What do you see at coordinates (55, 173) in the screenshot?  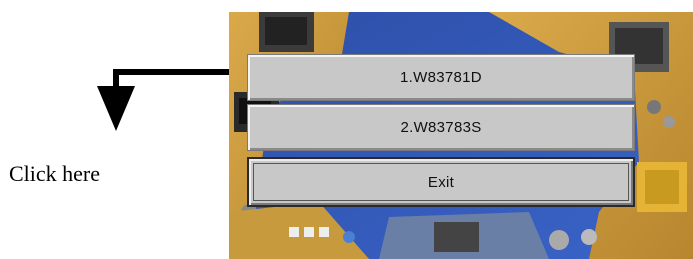 I see `click-here-caption: Click here` at bounding box center [55, 173].